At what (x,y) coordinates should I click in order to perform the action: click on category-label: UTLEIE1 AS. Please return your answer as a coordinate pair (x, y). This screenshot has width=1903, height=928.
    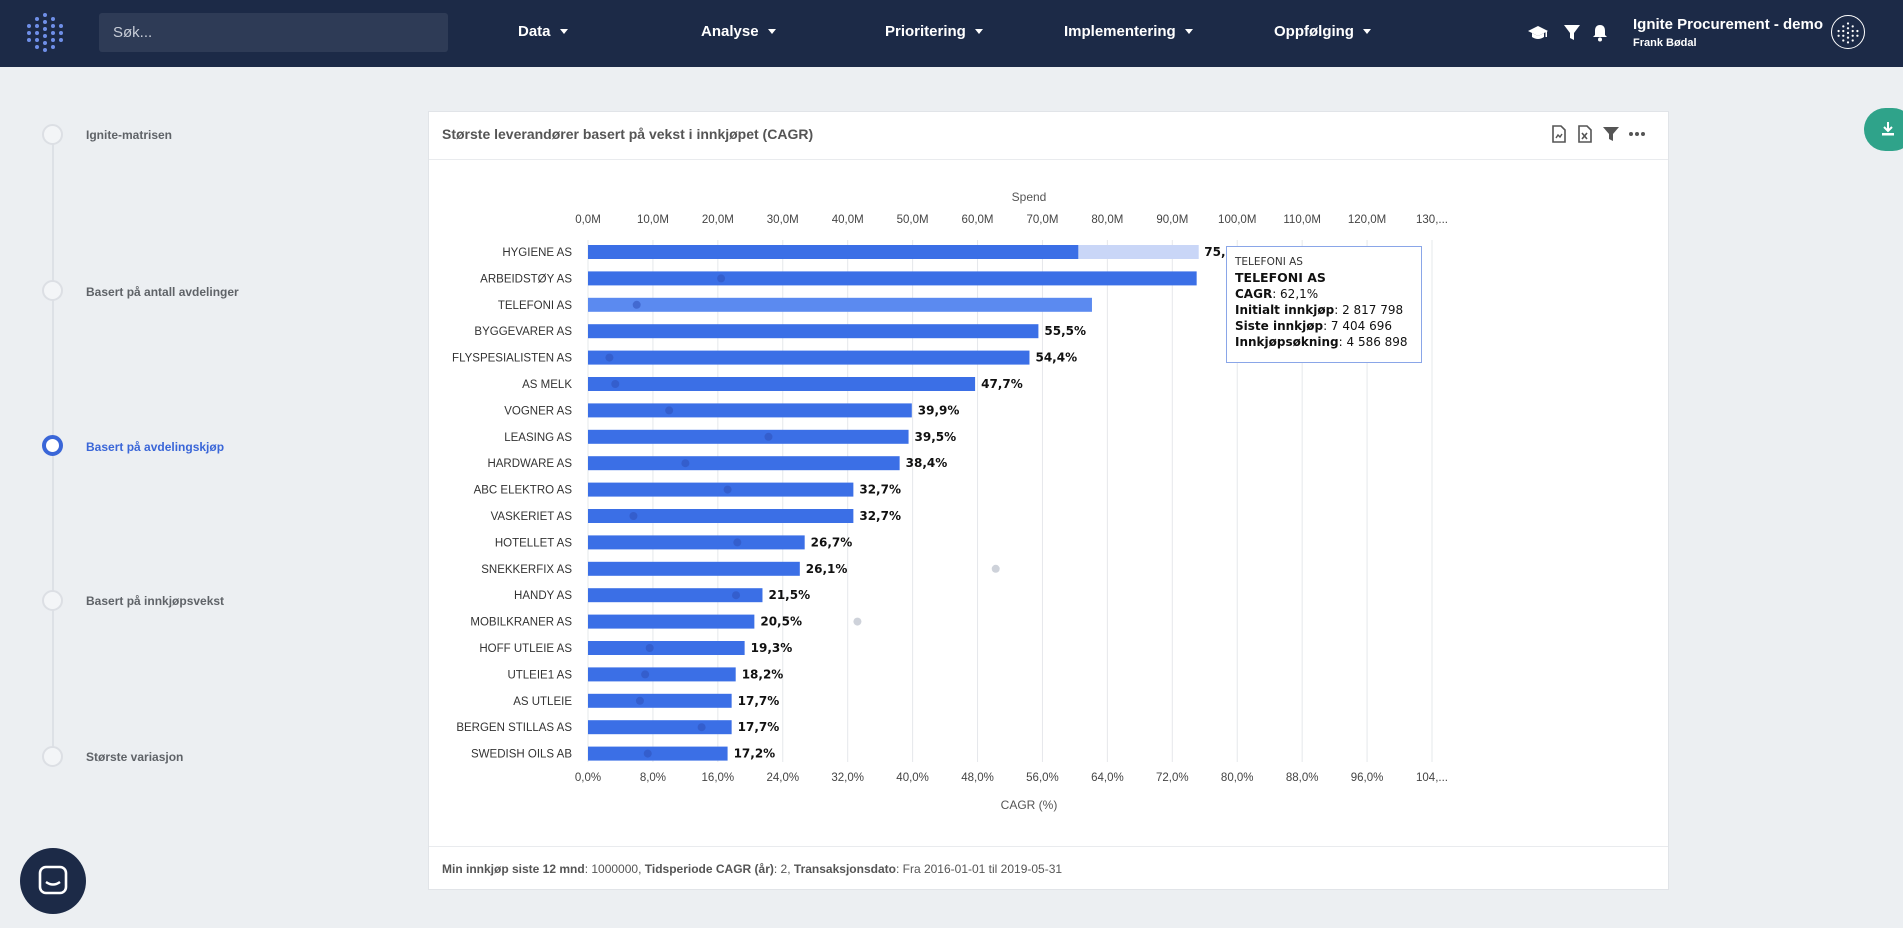
    Looking at the image, I should click on (539, 675).